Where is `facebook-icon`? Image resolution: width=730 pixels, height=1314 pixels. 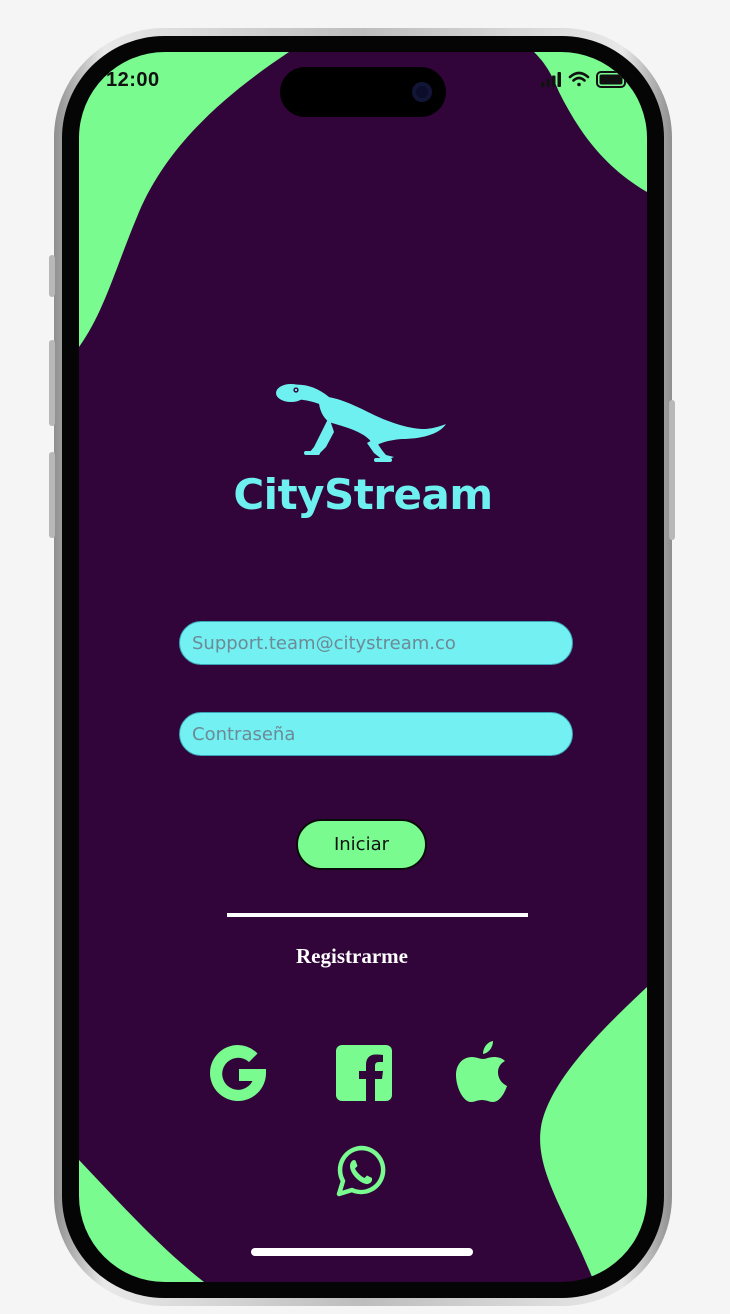 facebook-icon is located at coordinates (364, 1073).